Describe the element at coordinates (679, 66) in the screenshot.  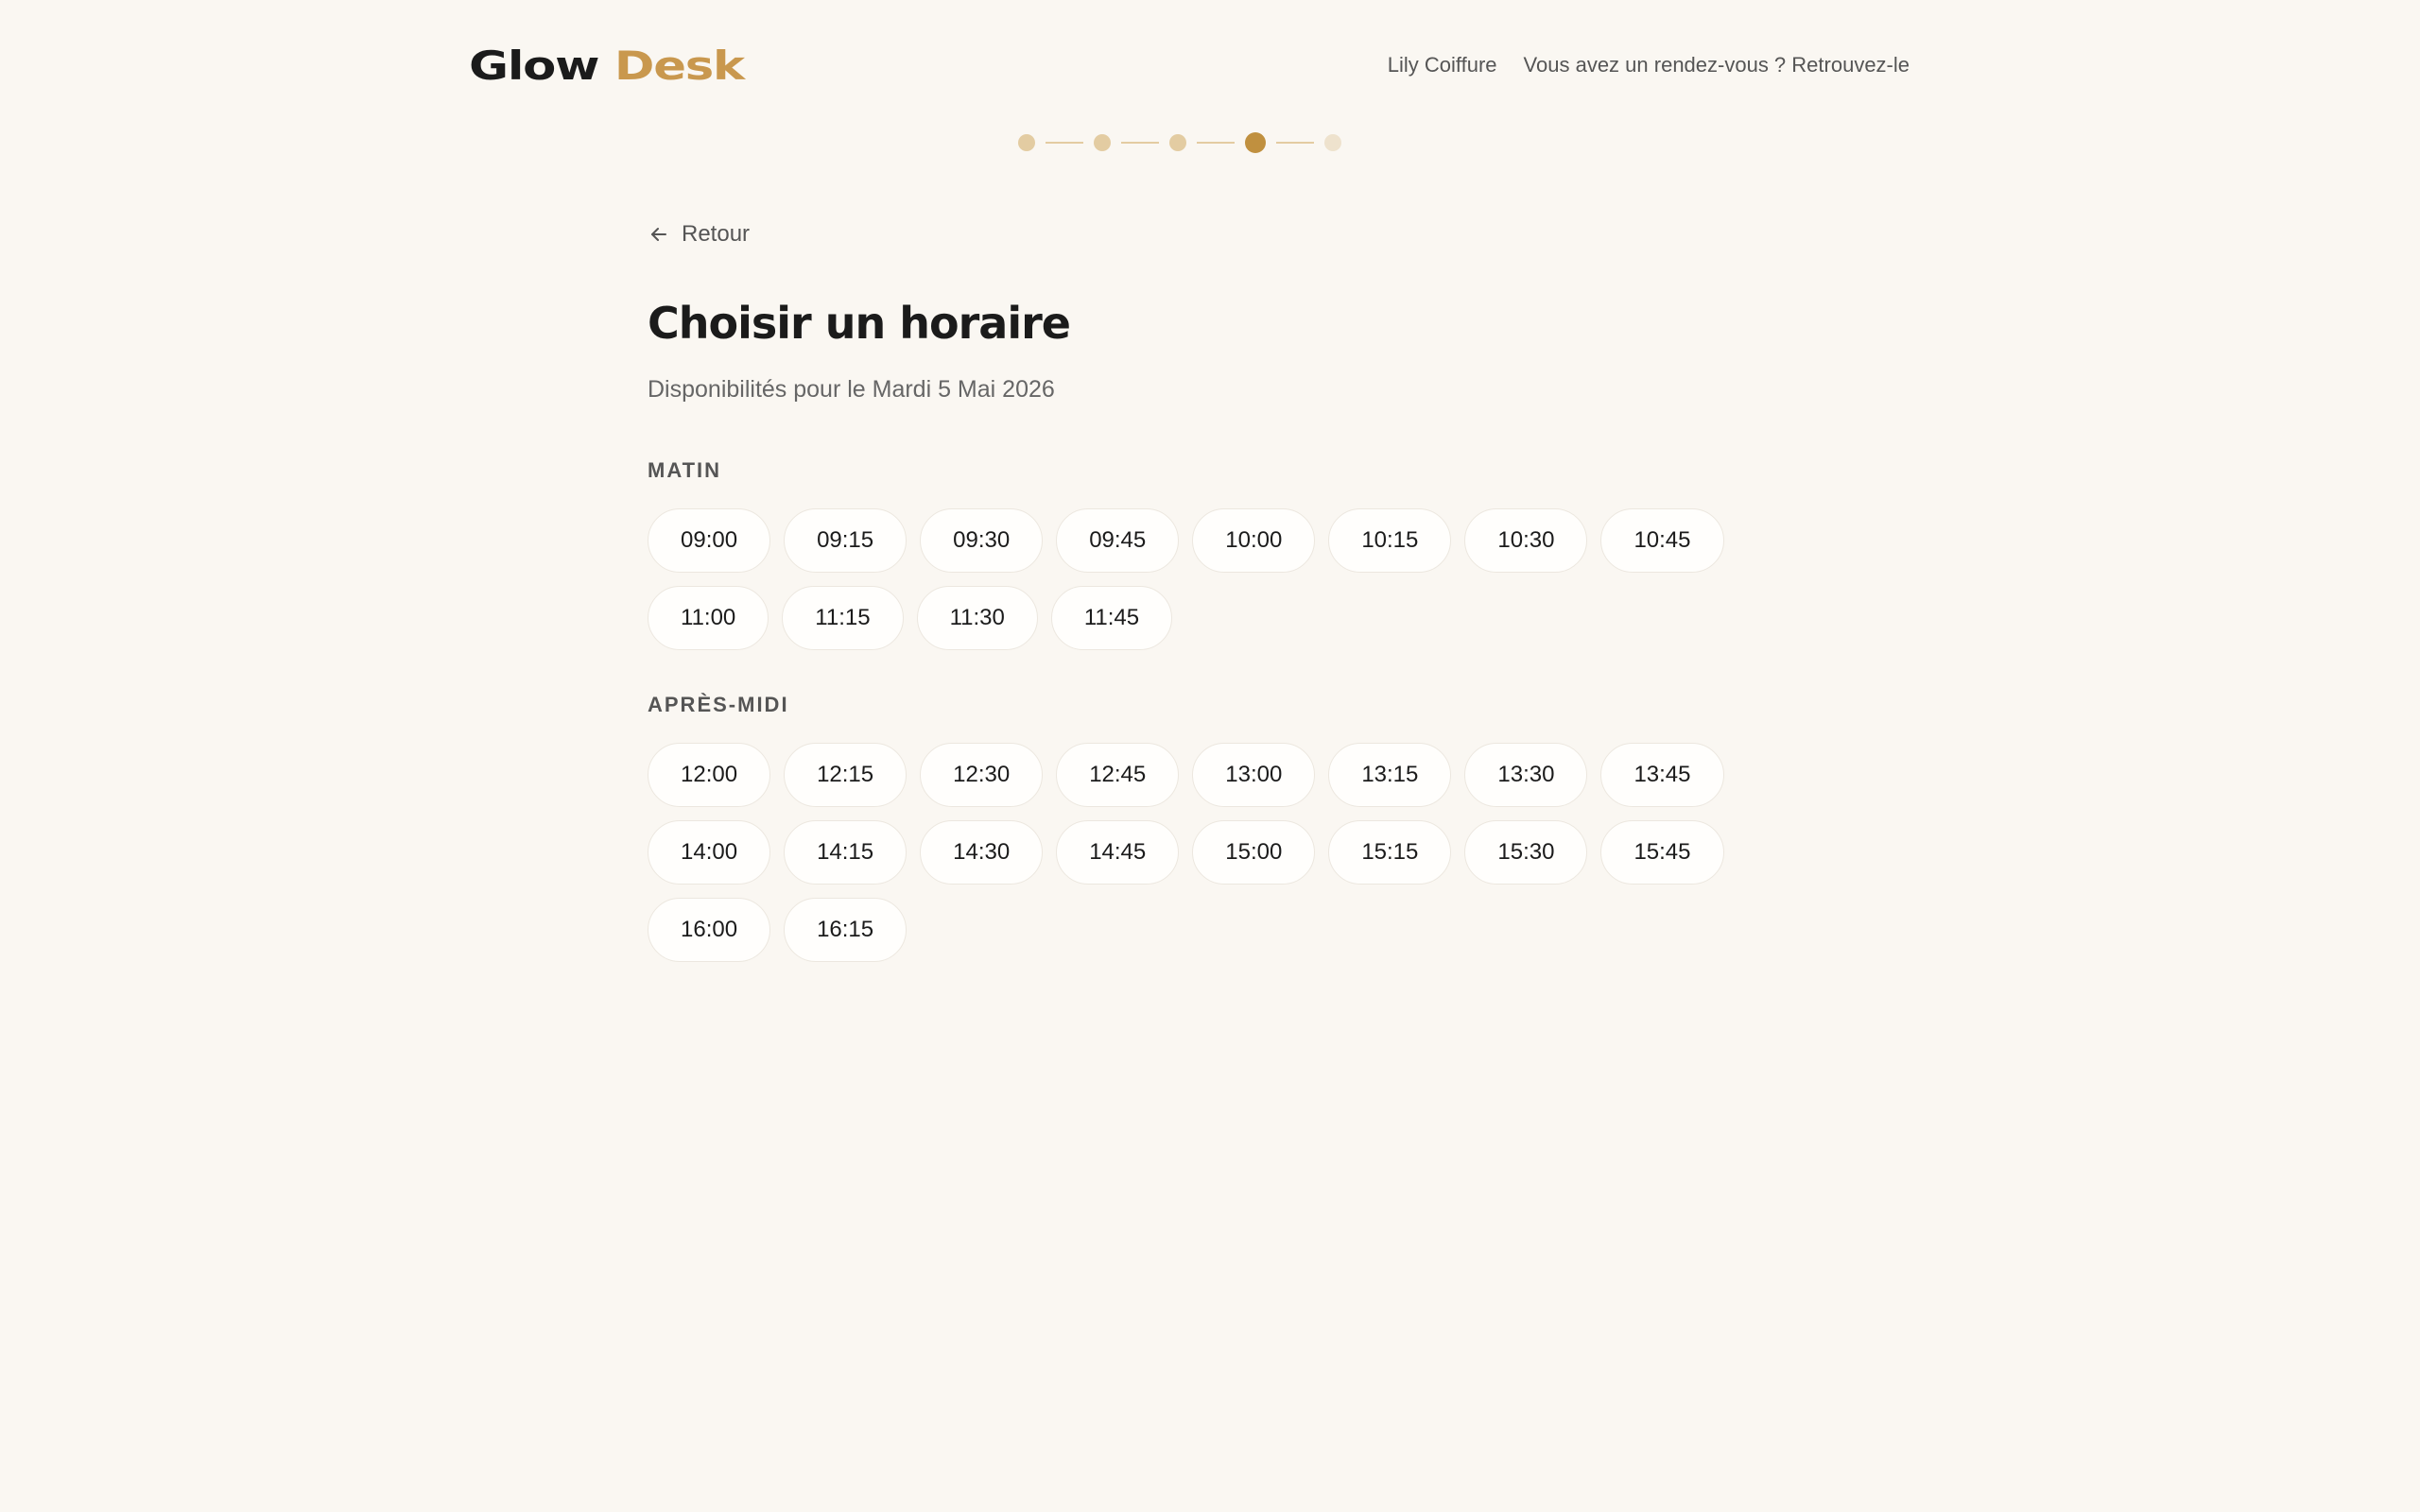
I see `logo-part-desk: Desk` at that location.